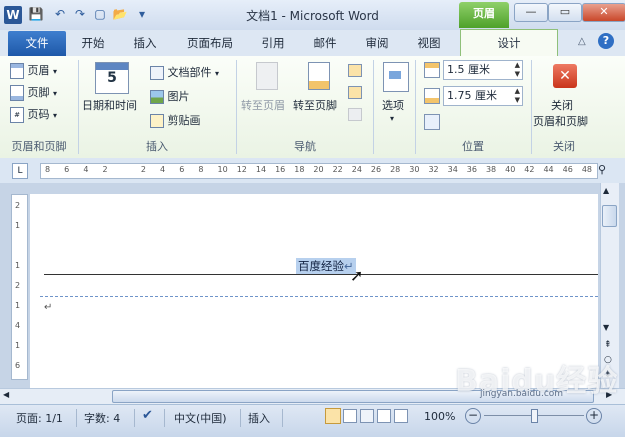  I want to click on insert-alignment-tab-icon, so click(432, 122).